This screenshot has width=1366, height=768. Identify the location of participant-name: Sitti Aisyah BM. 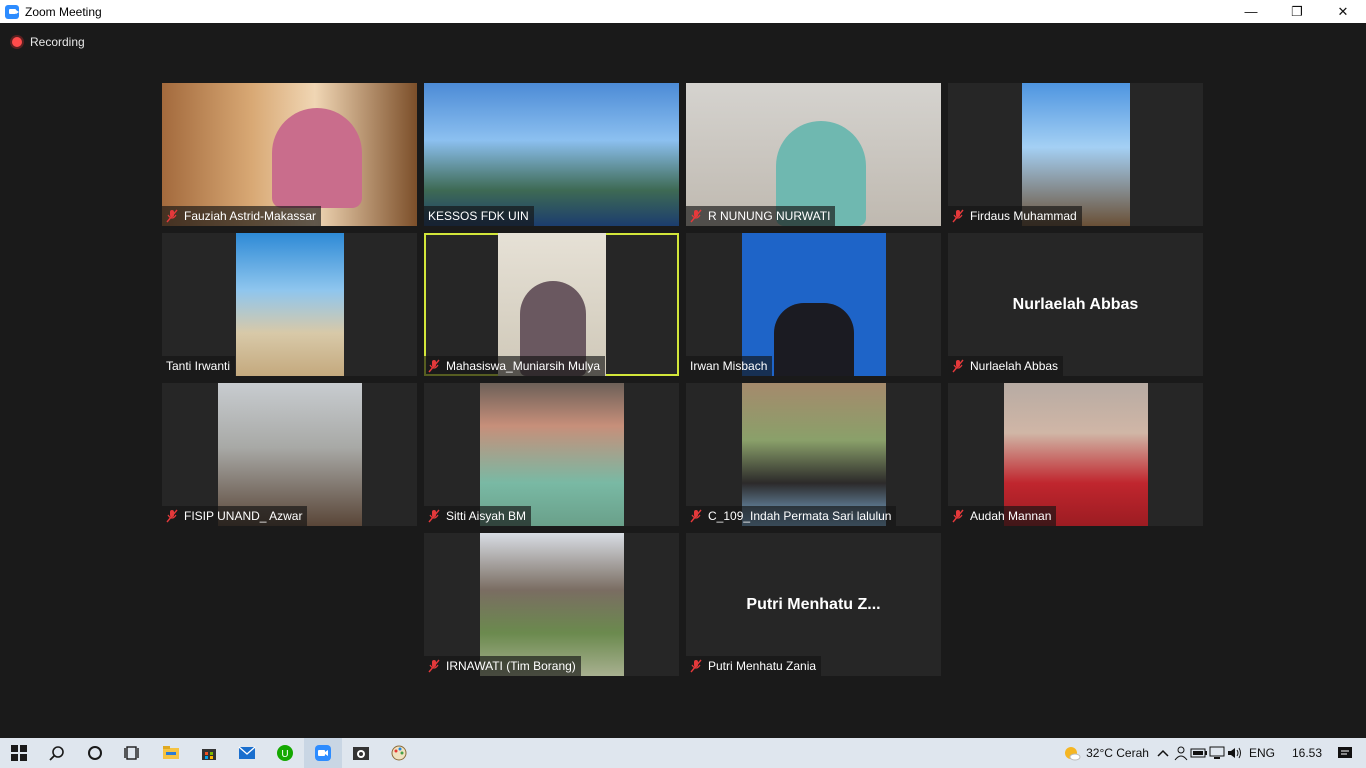
(486, 516).